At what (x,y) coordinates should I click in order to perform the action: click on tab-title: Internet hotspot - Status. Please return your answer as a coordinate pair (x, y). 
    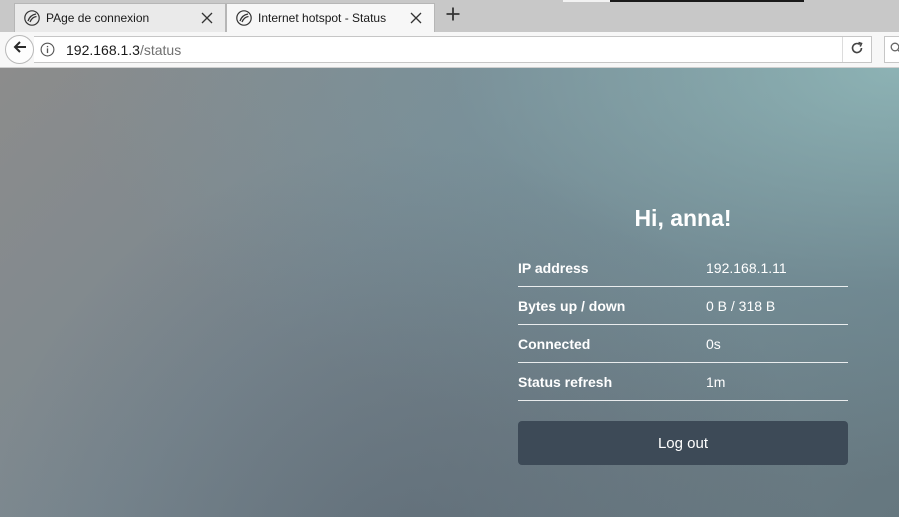
    Looking at the image, I should click on (322, 18).